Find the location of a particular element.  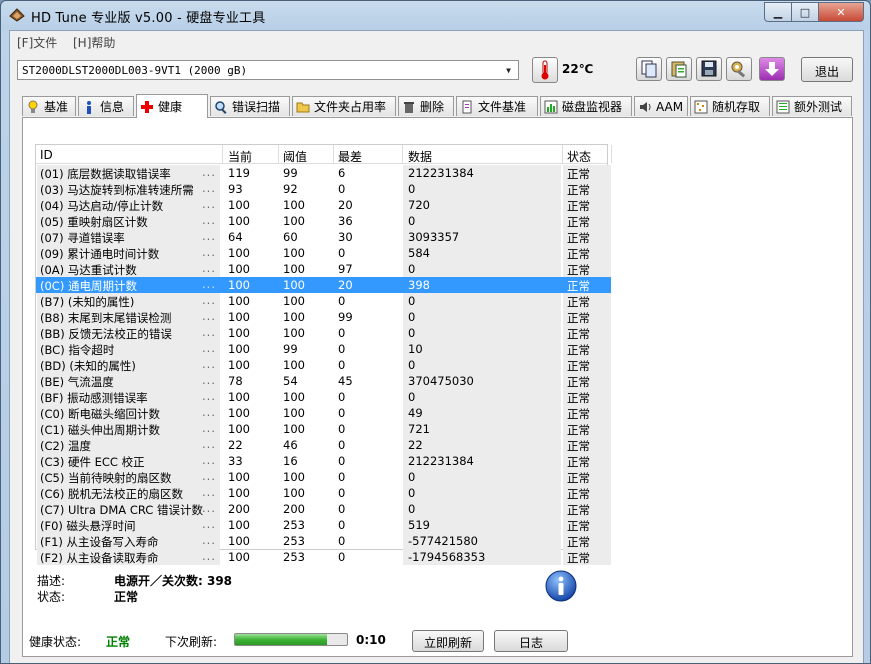

maximize-button: □ is located at coordinates (805, 12).